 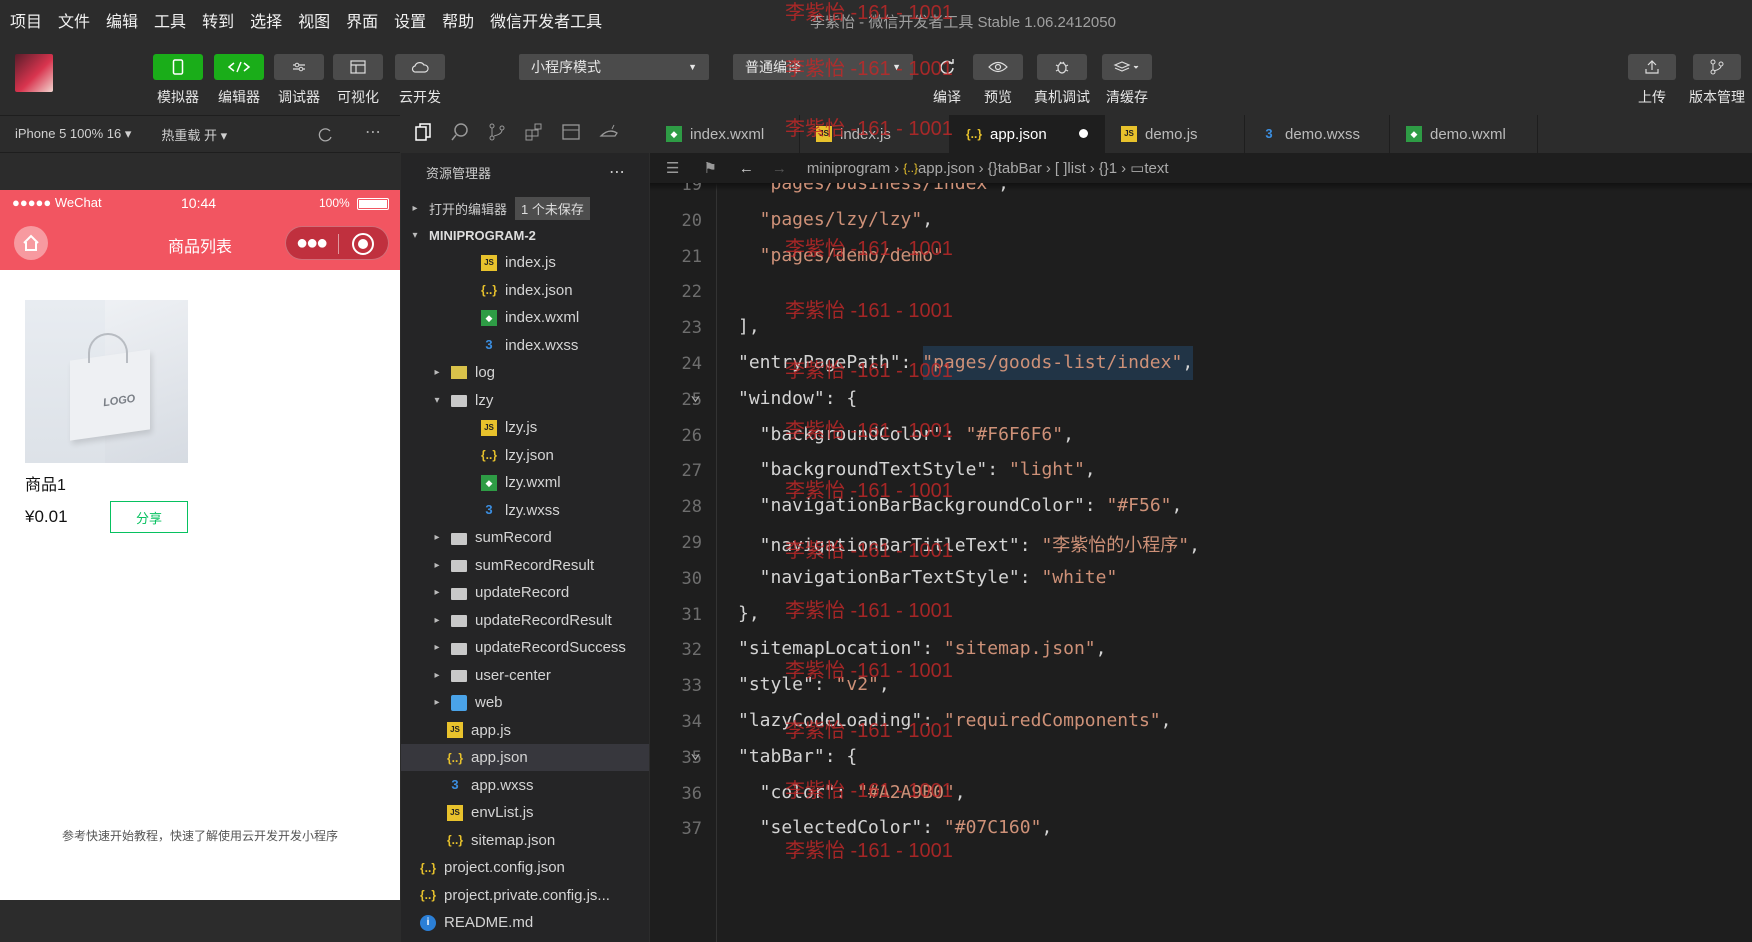 What do you see at coordinates (525, 427) in the screenshot?
I see `tree-item: JS lzy.js` at bounding box center [525, 427].